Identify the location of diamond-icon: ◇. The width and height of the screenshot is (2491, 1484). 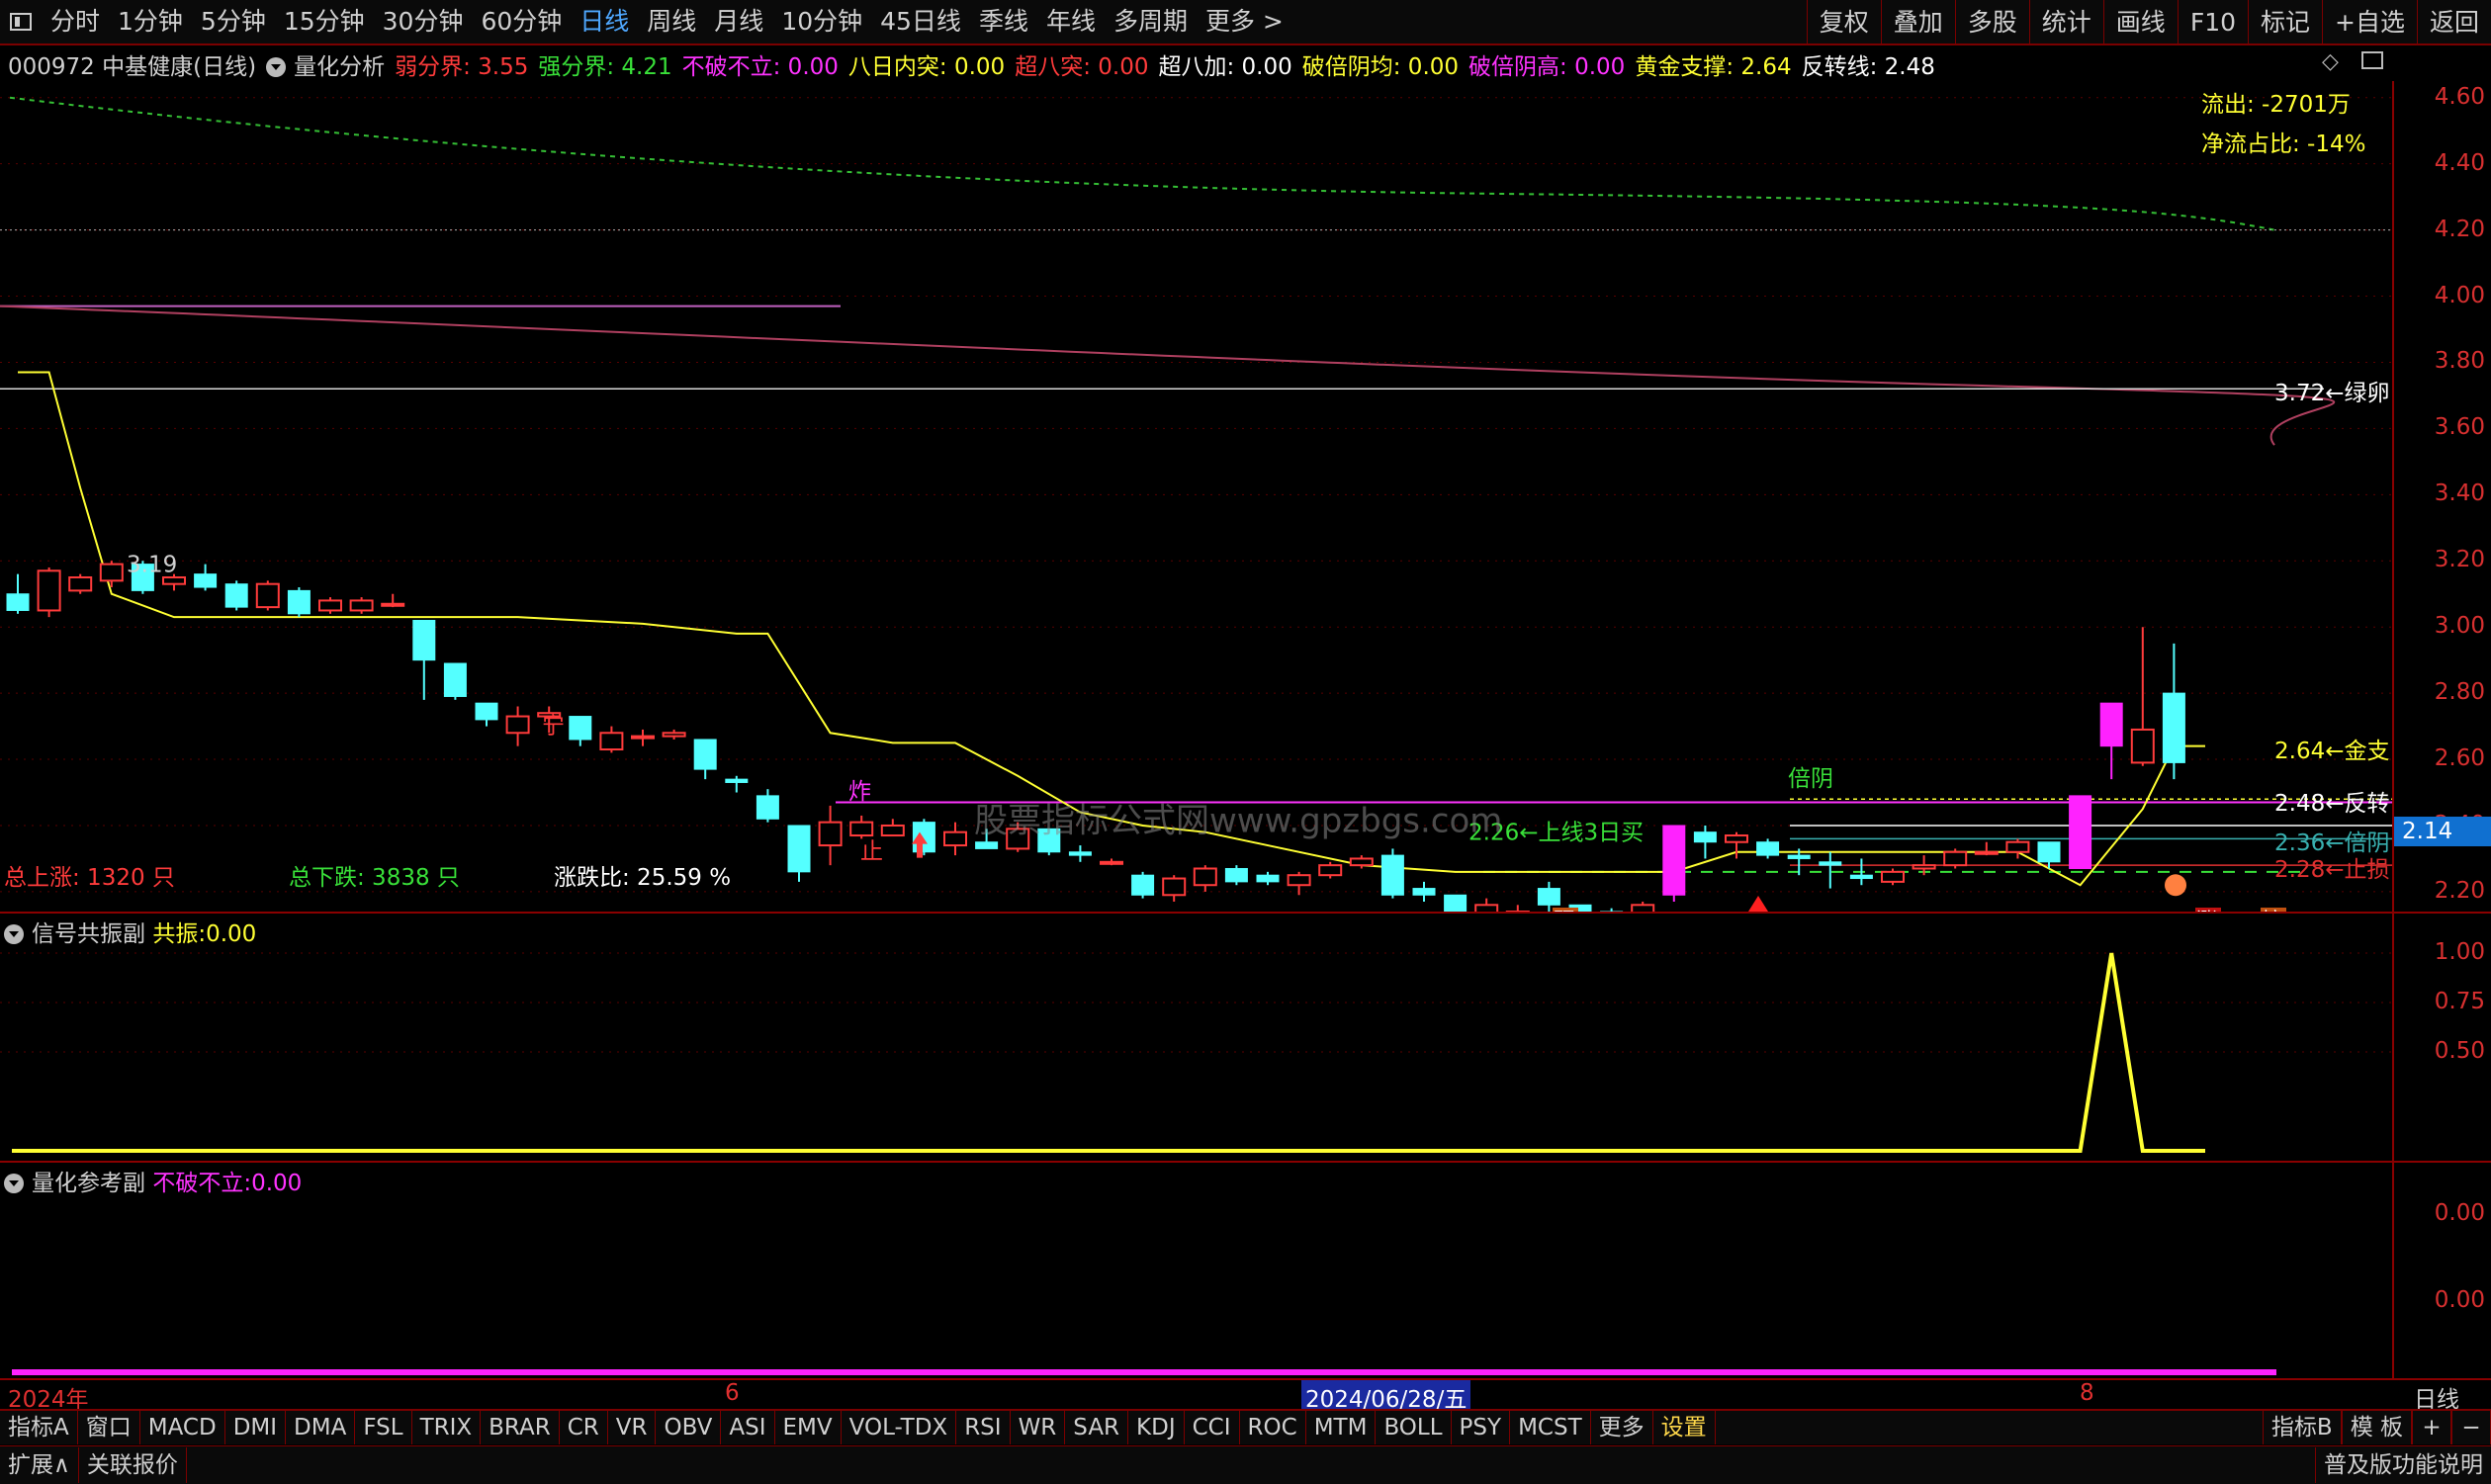
(2330, 62).